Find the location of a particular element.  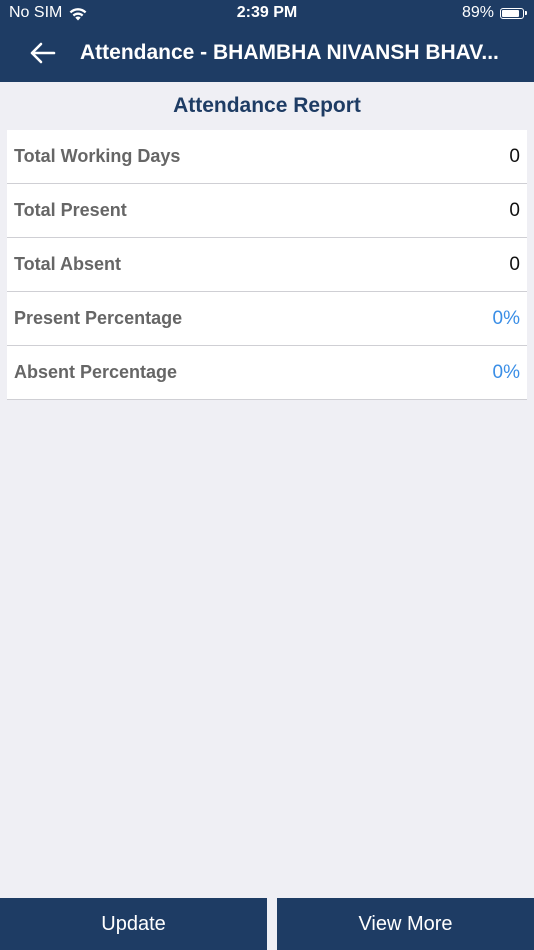

report-row-absent-percentage: Absent Percentage 0% is located at coordinates (267, 373).